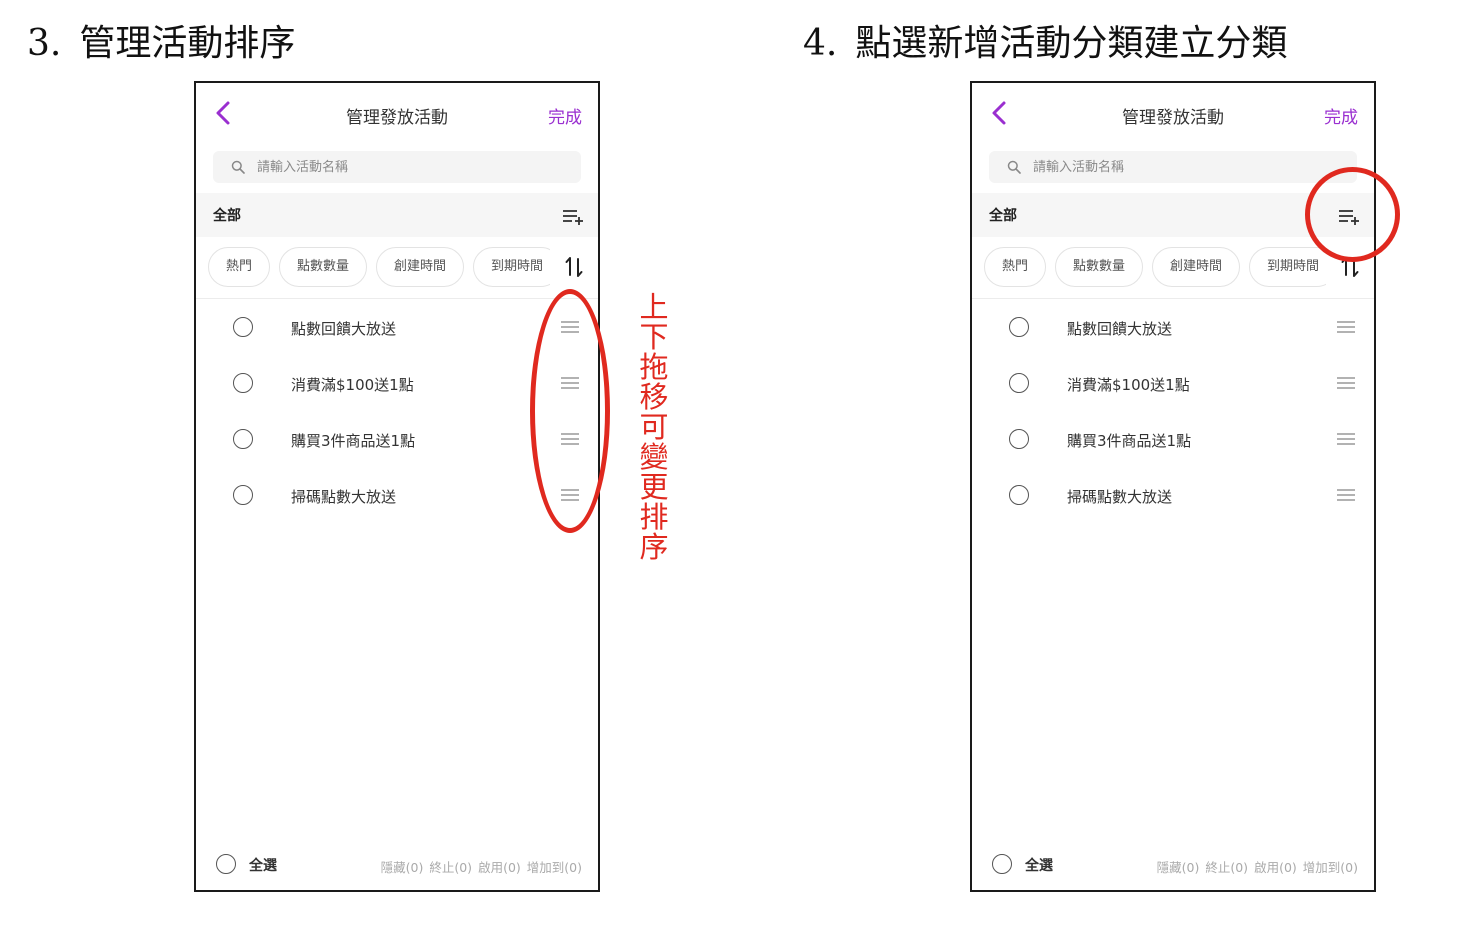 This screenshot has width=1458, height=946. I want to click on annotation-char: 可, so click(654, 427).